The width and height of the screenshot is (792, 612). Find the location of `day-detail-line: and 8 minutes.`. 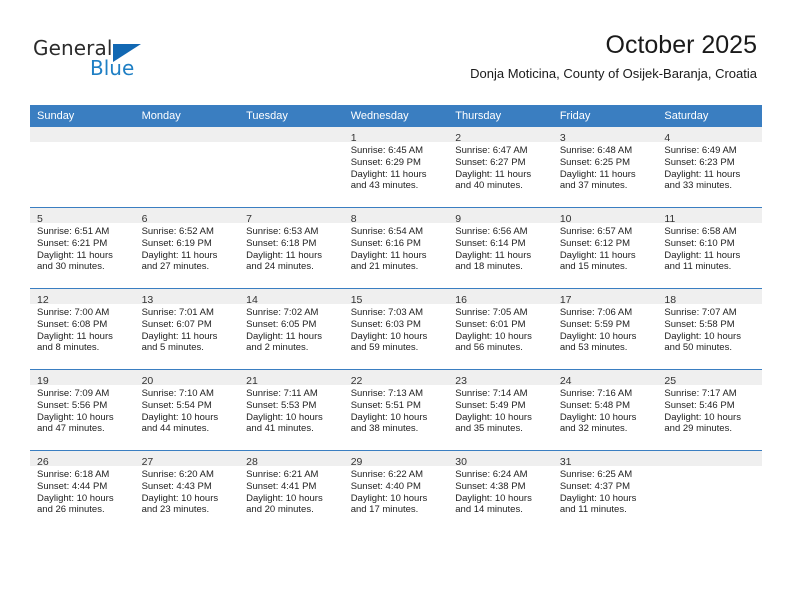

day-detail-line: and 8 minutes. is located at coordinates (68, 348).